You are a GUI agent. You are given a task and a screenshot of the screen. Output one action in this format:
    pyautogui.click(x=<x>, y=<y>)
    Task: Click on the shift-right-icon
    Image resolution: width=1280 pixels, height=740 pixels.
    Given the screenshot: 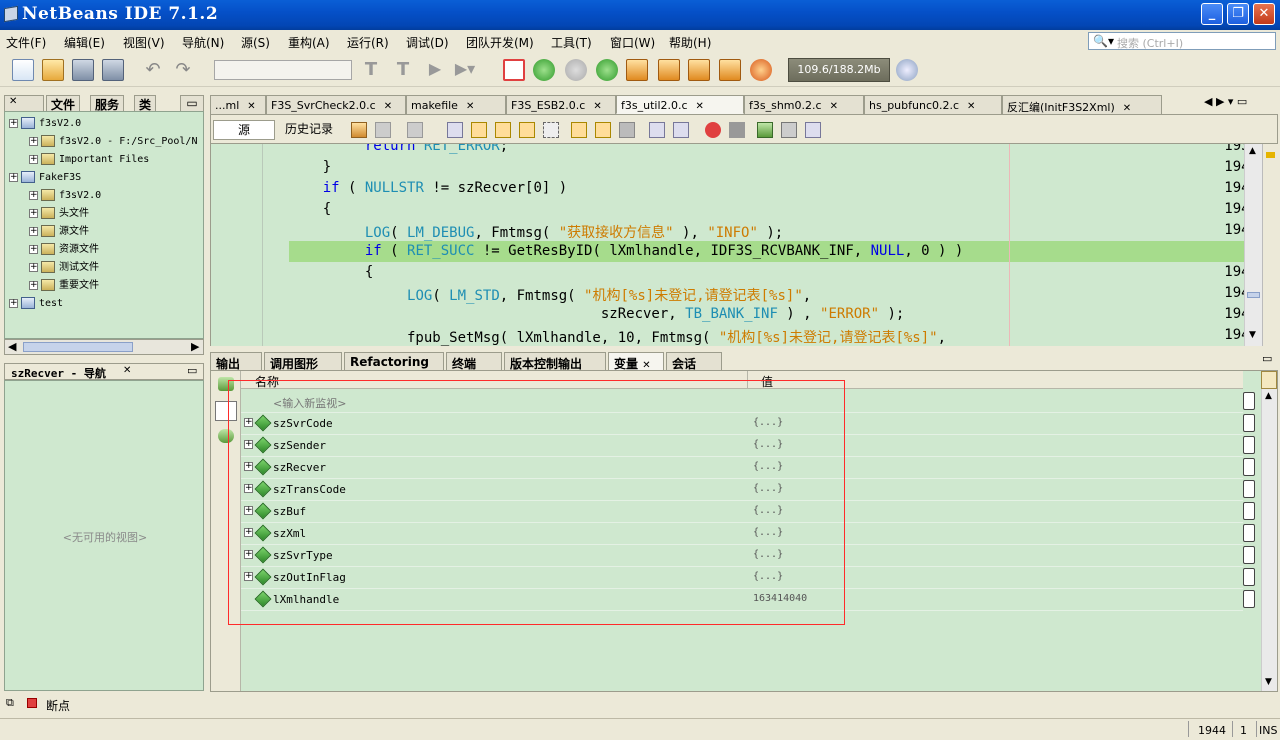 What is the action you would take?
    pyautogui.click(x=681, y=130)
    